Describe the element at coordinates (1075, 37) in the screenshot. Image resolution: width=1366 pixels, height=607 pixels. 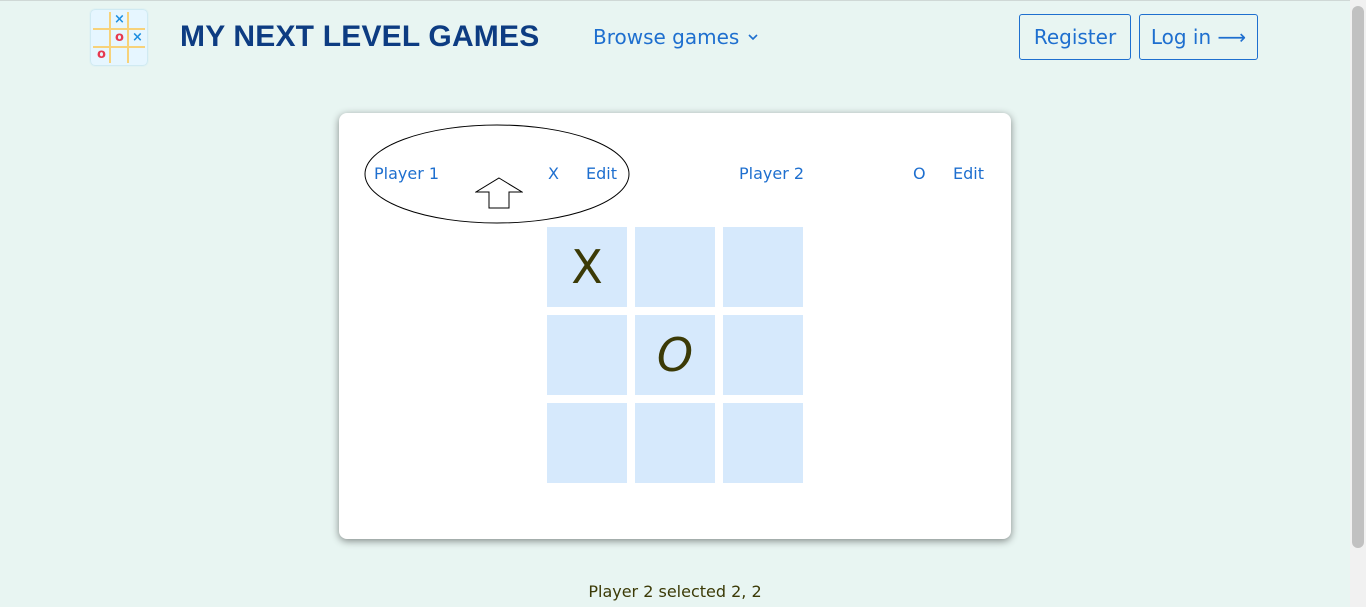
I see `register-button: Register` at that location.